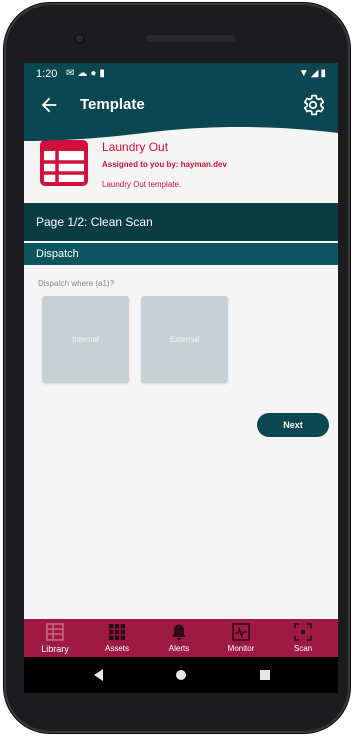 This screenshot has width=354, height=736. I want to click on front-camera, so click(79, 38).